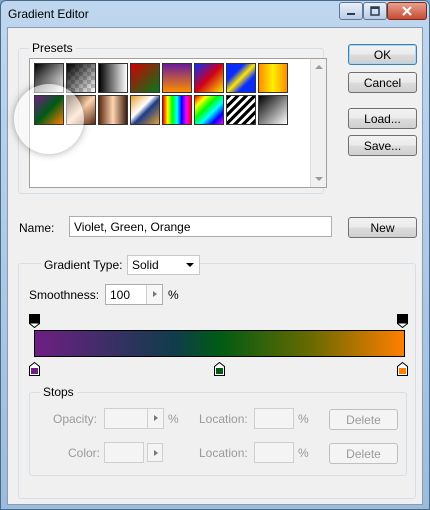 The image size is (430, 510). What do you see at coordinates (223, 419) in the screenshot?
I see `opacity-location-label: Location:` at bounding box center [223, 419].